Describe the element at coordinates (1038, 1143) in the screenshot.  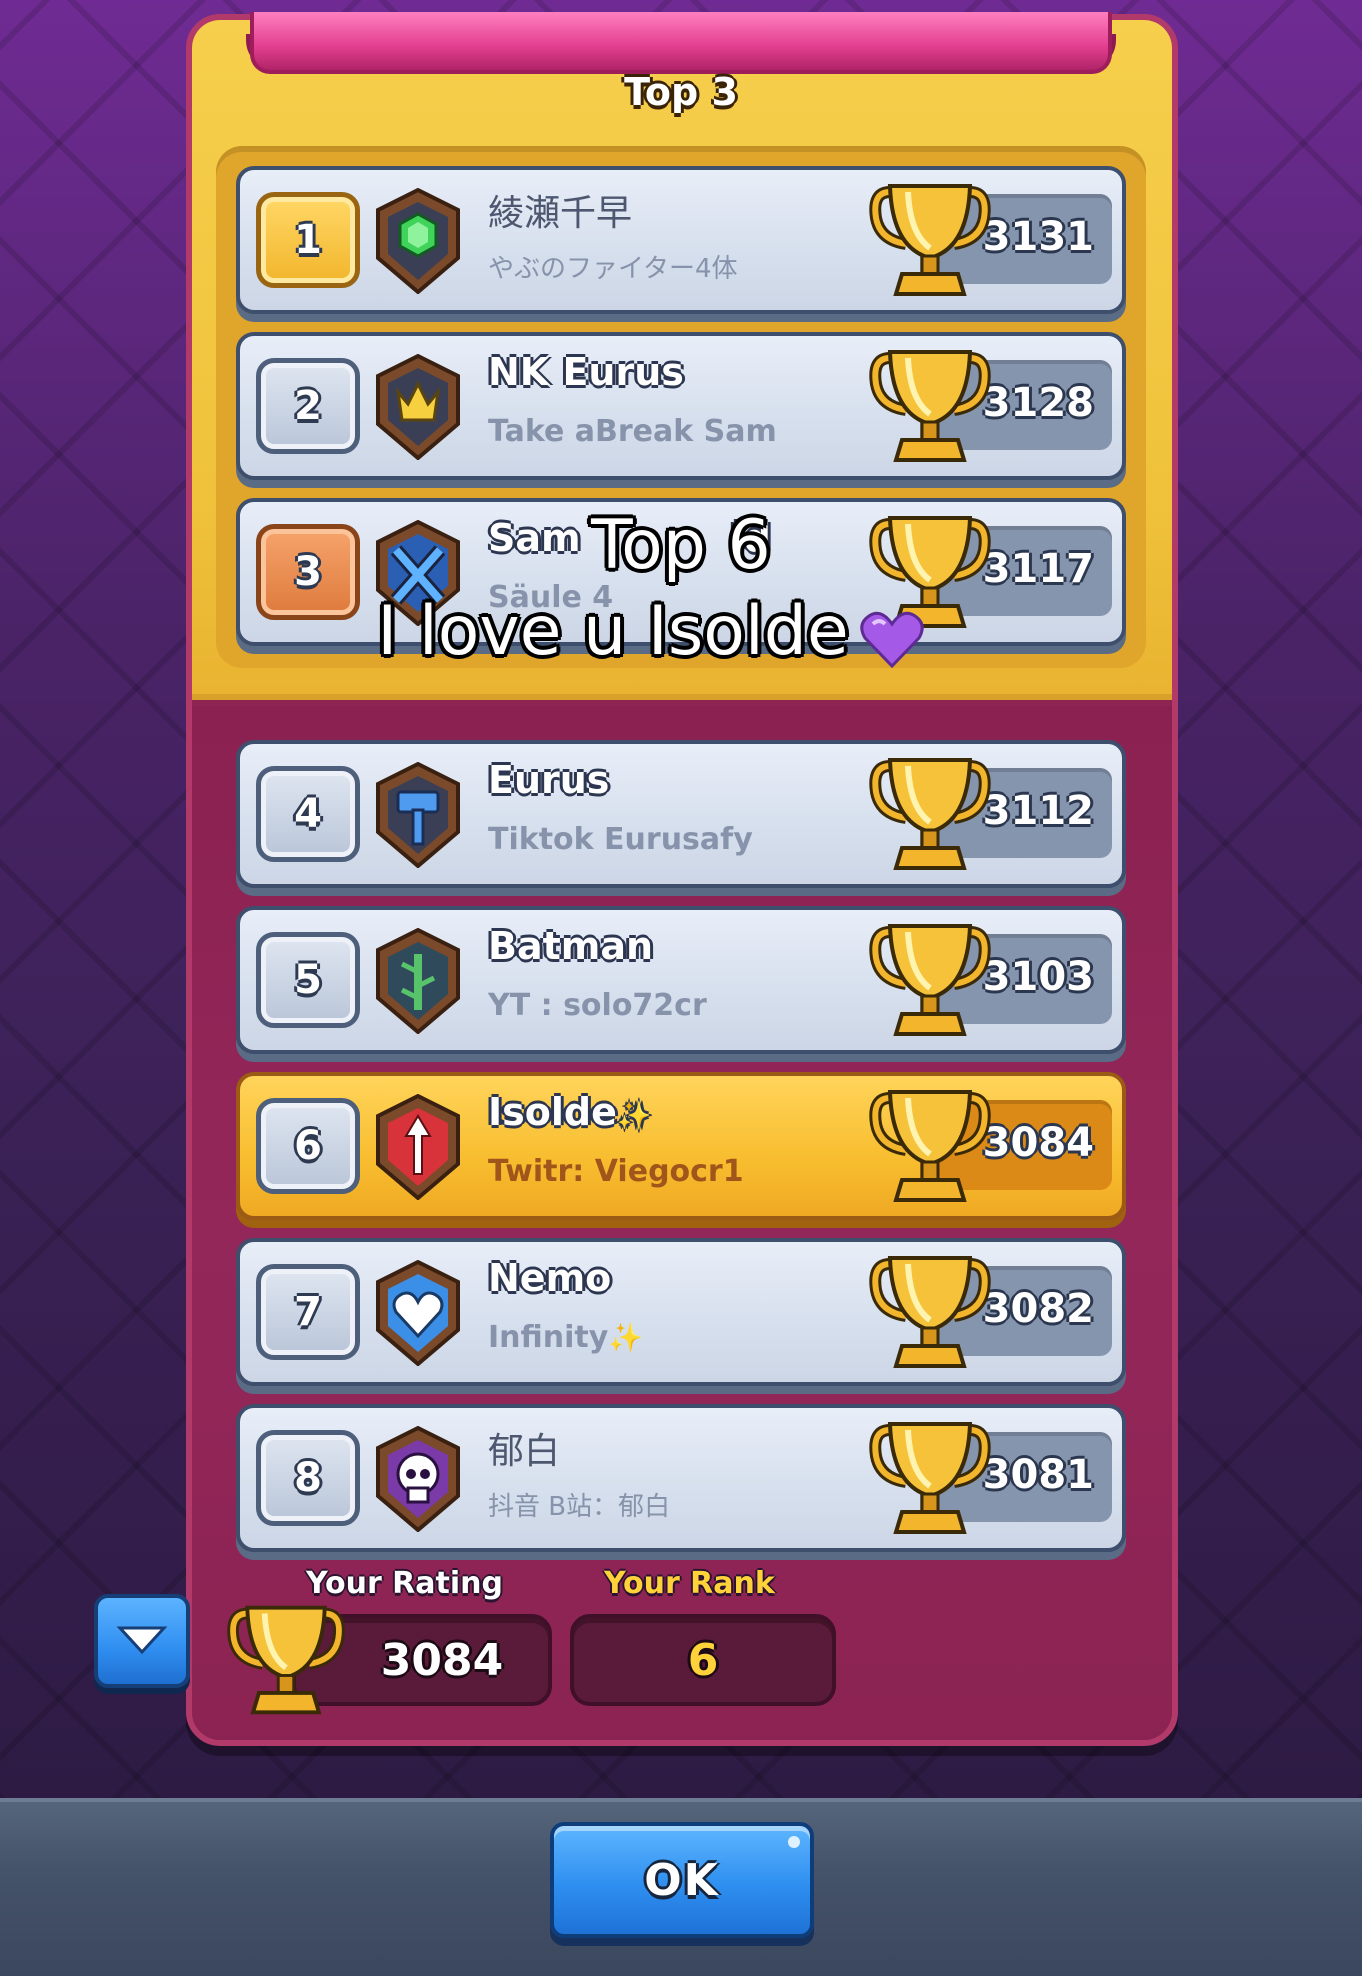
I see `trophy-count: 3084` at that location.